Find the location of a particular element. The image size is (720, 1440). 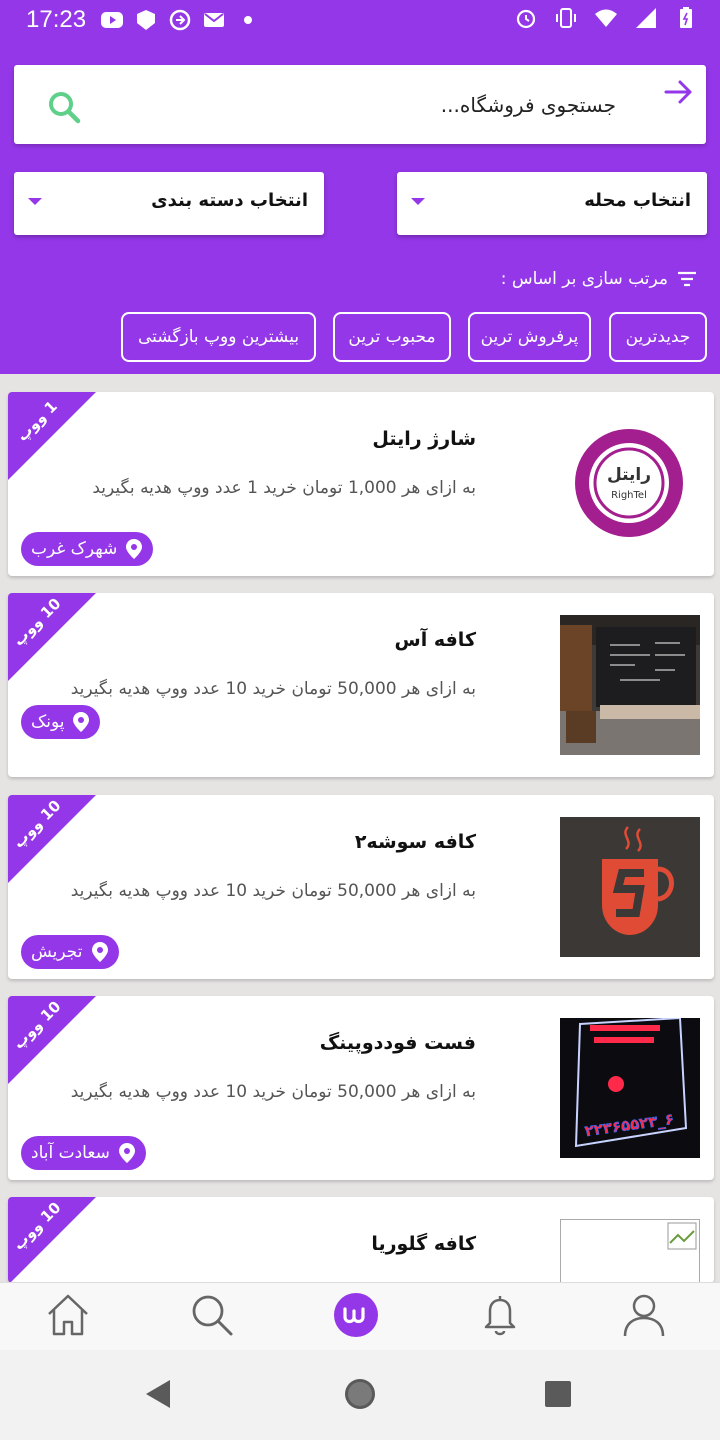

store-title: کافه آس is located at coordinates (435, 640).